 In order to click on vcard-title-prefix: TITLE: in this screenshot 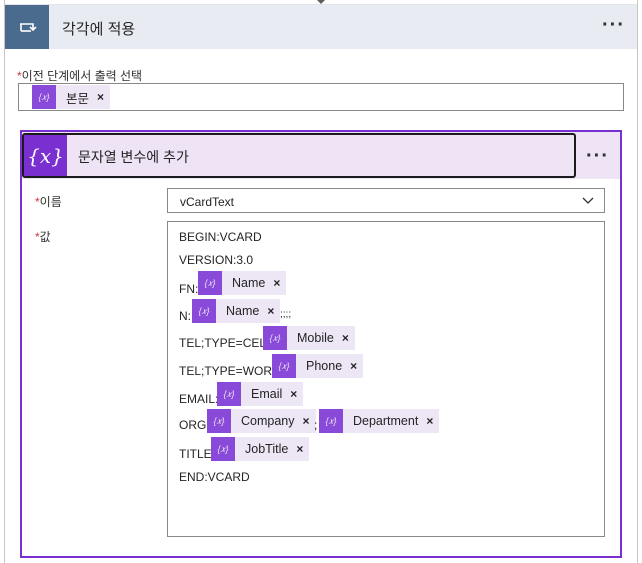, I will do `click(197, 454)`.